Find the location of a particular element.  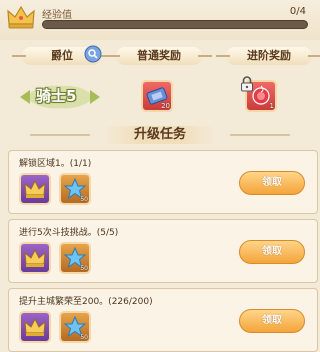

exp-bar-area: 经验值 0/4 is located at coordinates (160, 20).